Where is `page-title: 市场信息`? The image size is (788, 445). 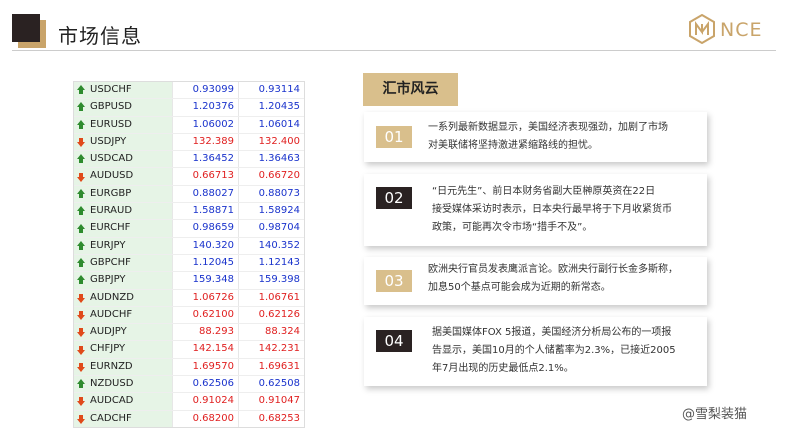
page-title: 市场信息 is located at coordinates (100, 36).